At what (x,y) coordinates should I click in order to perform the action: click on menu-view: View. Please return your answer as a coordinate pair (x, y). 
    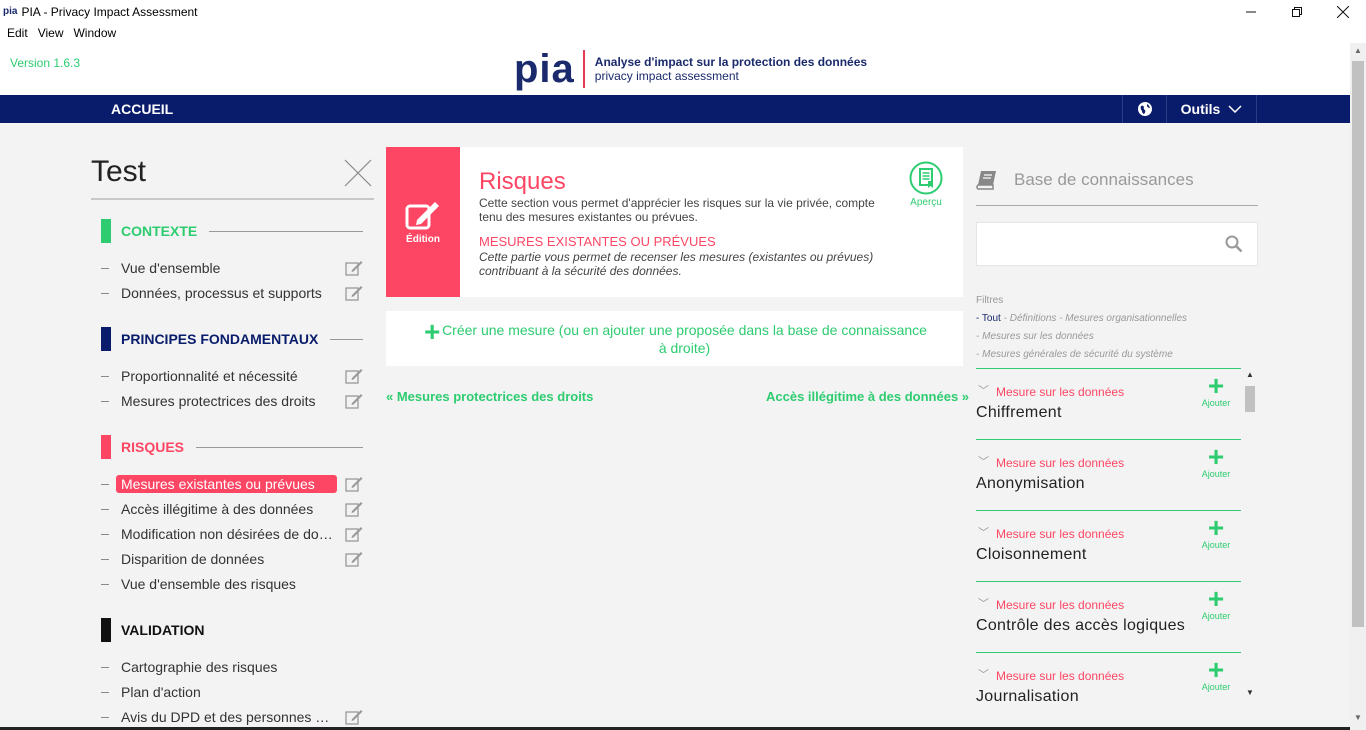
    Looking at the image, I should click on (51, 33).